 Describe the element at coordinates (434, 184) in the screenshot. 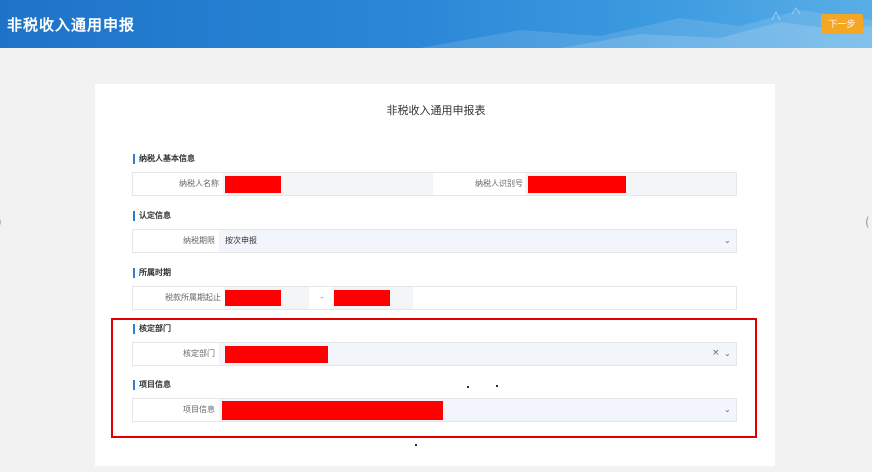

I see `taxpayer-info-row: 纳税人名称 纳税人识别号` at that location.